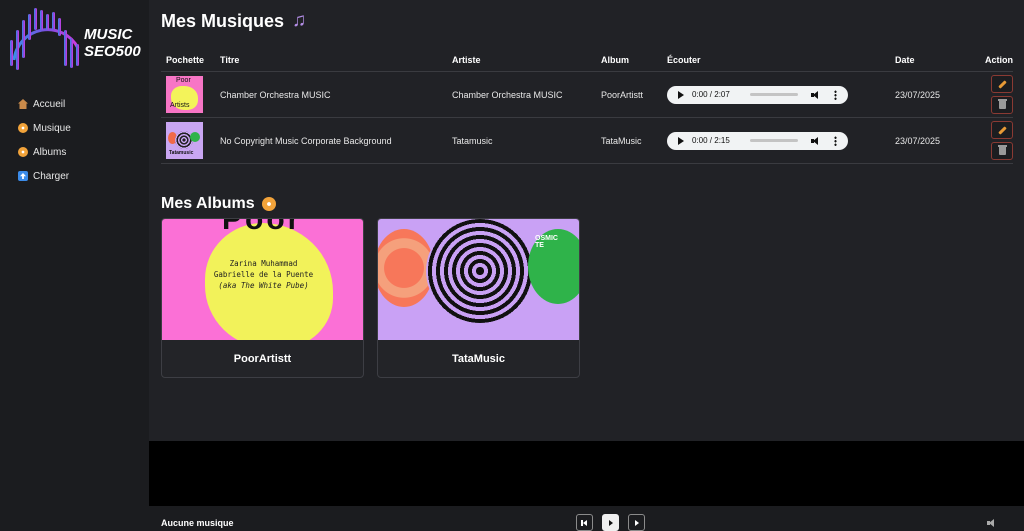 Image resolution: width=1024 pixels, height=531 pixels. Describe the element at coordinates (263, 285) in the screenshot. I see `album-cover-text: (aka The White Pube)` at that location.